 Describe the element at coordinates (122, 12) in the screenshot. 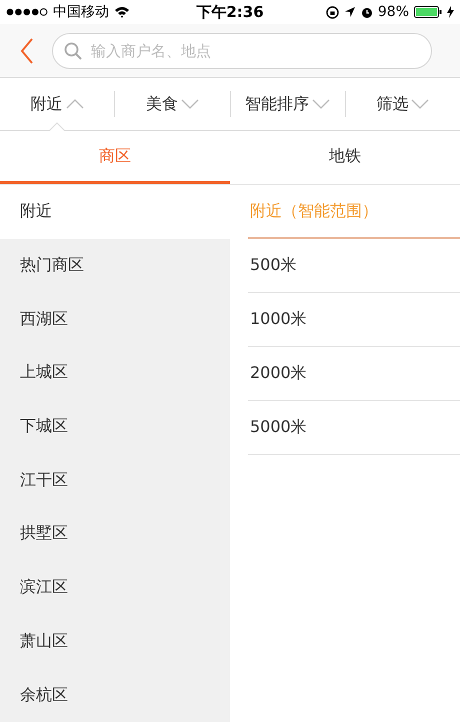

I see `wifi-icon` at that location.